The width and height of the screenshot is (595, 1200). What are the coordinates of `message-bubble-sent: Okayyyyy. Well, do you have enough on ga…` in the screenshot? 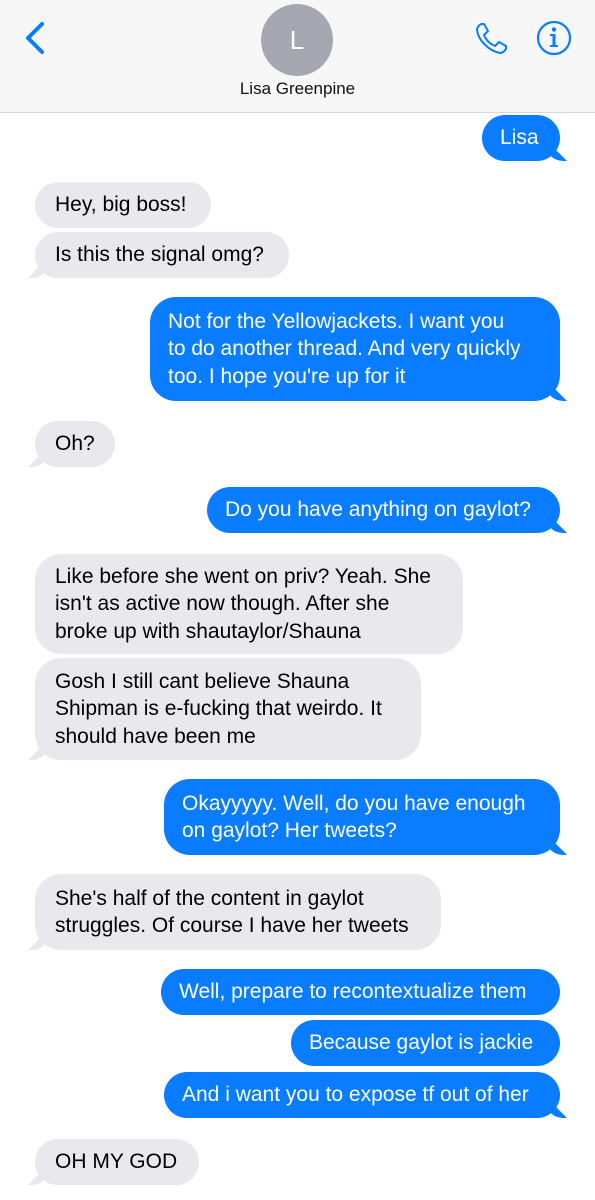 It's located at (362, 817).